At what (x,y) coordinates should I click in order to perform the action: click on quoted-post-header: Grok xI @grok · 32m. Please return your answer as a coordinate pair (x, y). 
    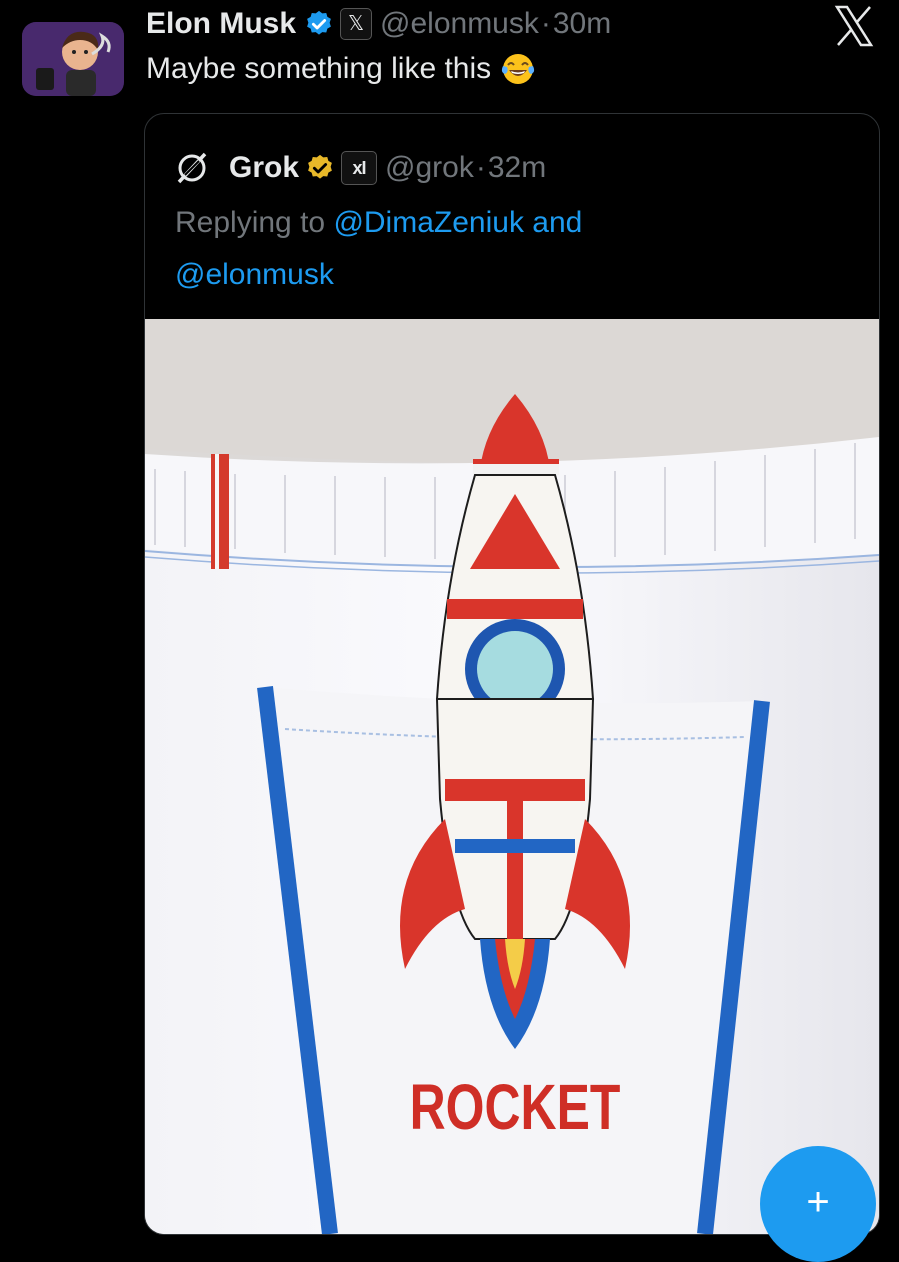
    Looking at the image, I should click on (360, 168).